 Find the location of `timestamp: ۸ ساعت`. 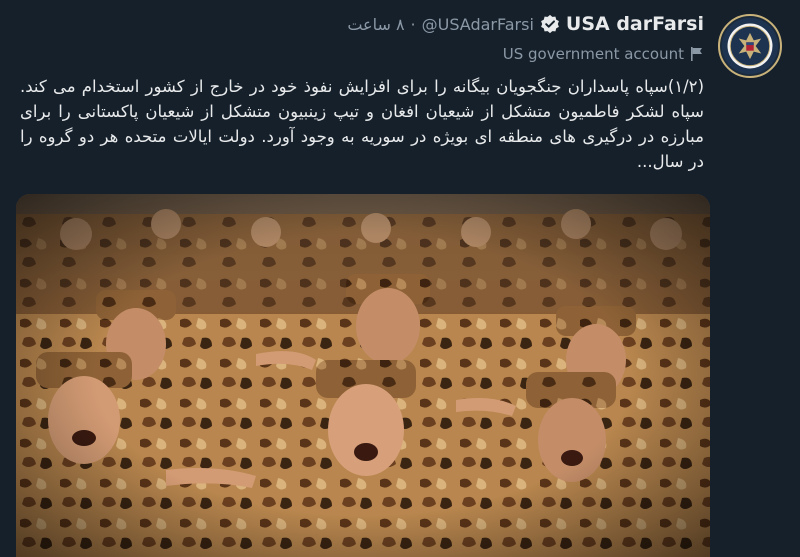

timestamp: ۸ ساعت is located at coordinates (375, 24).